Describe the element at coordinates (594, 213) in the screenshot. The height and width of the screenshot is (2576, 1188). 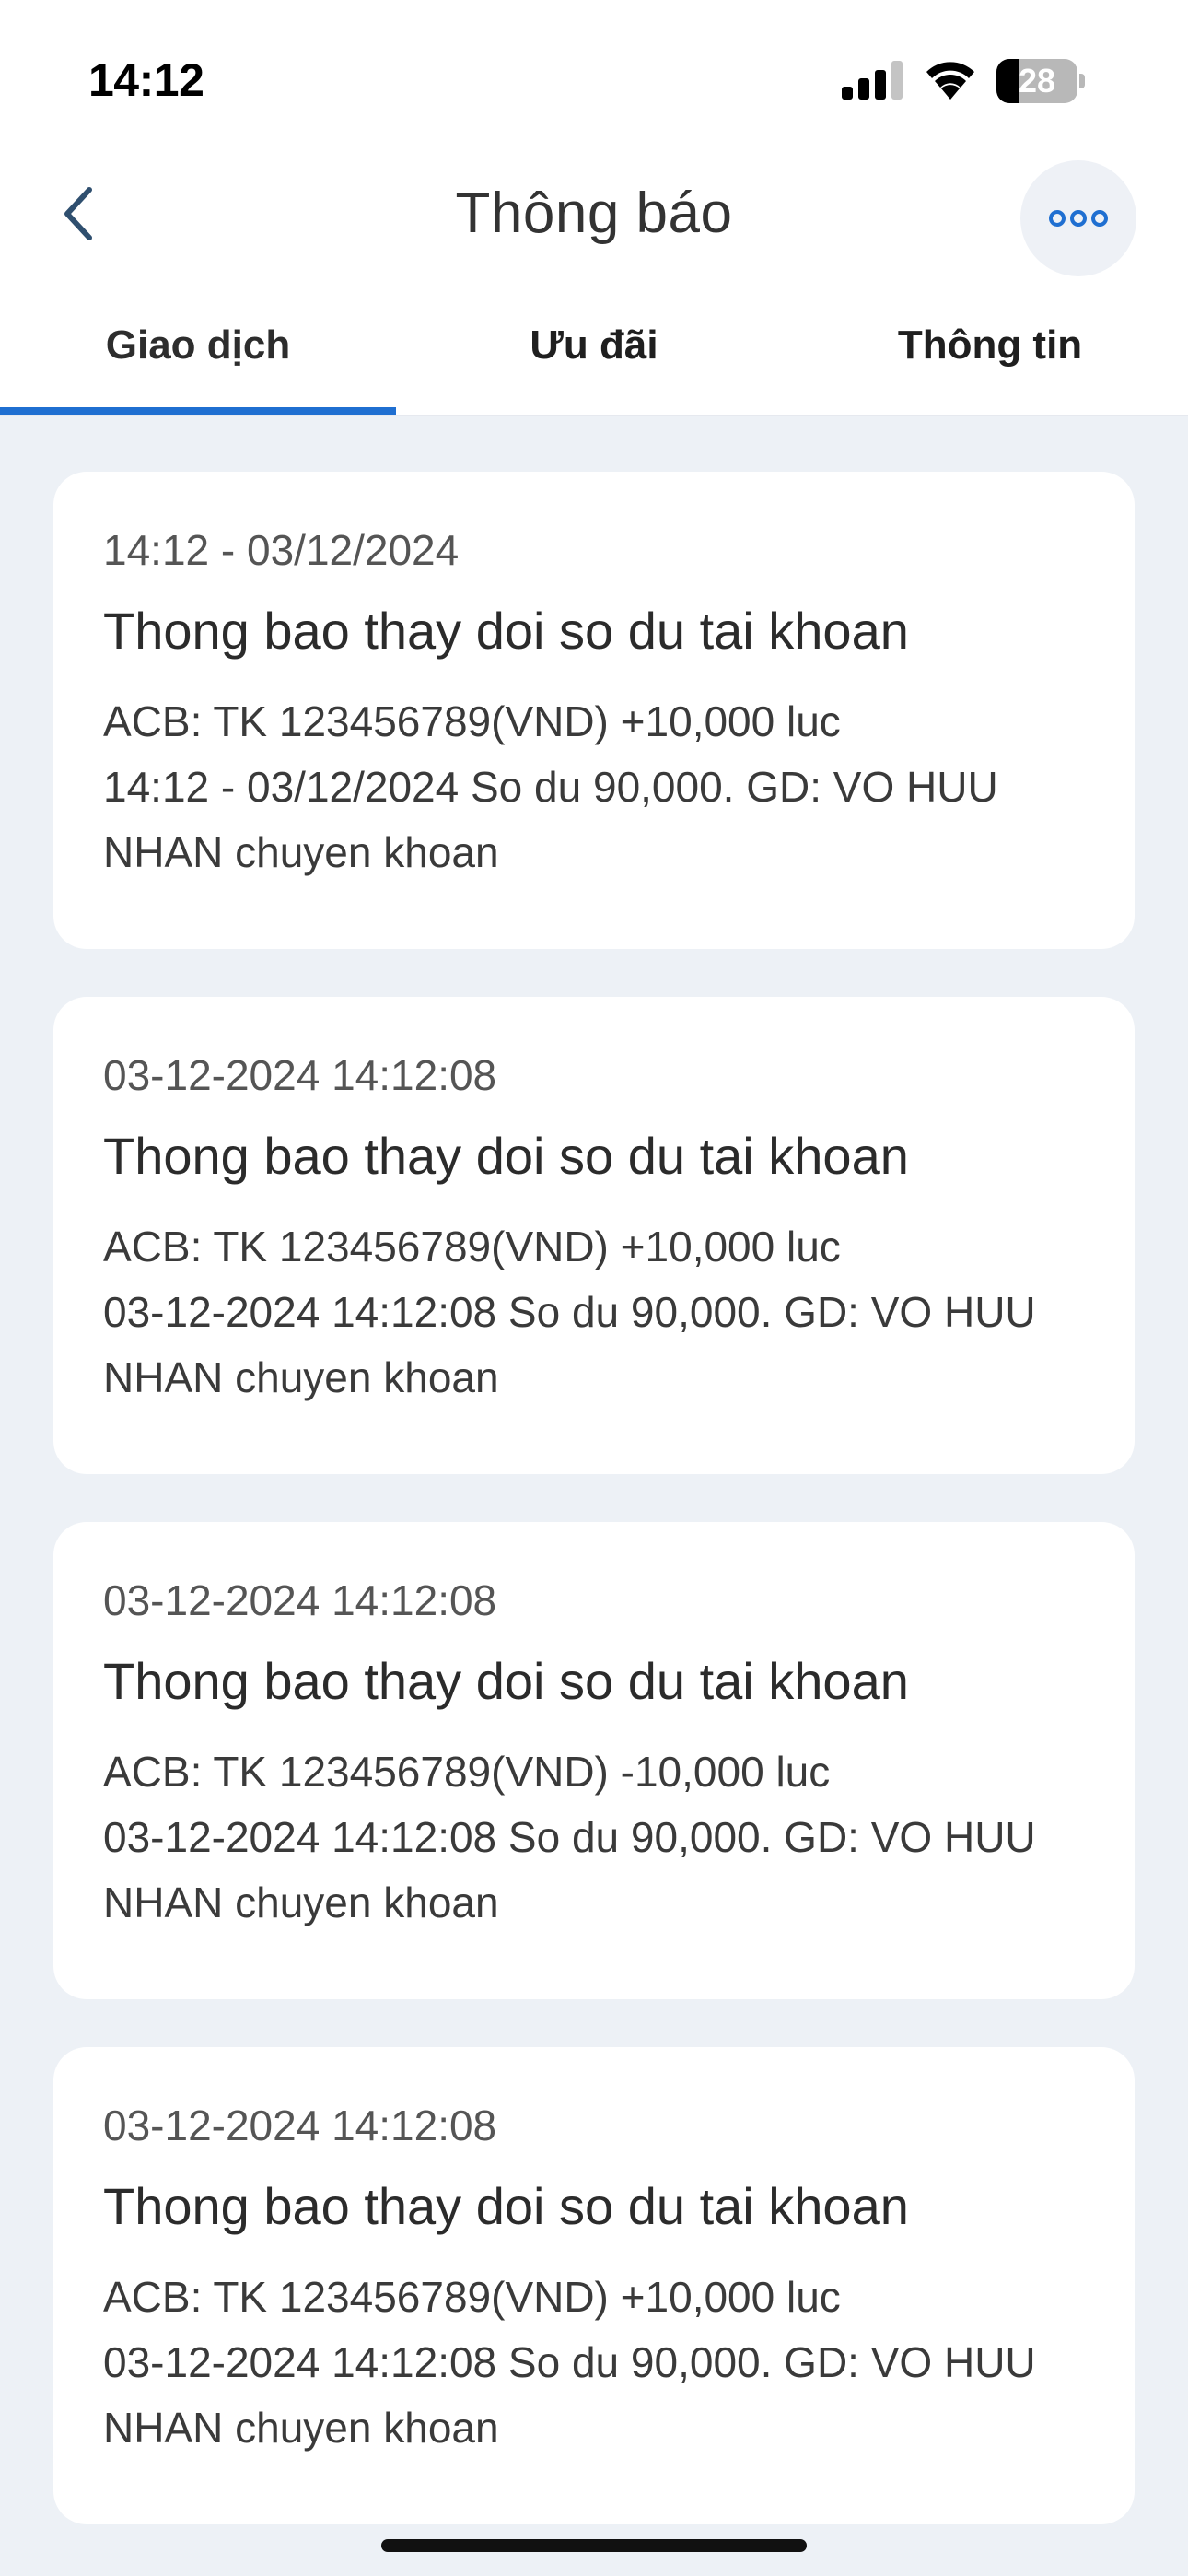
I see `page-title: Thông báo` at that location.